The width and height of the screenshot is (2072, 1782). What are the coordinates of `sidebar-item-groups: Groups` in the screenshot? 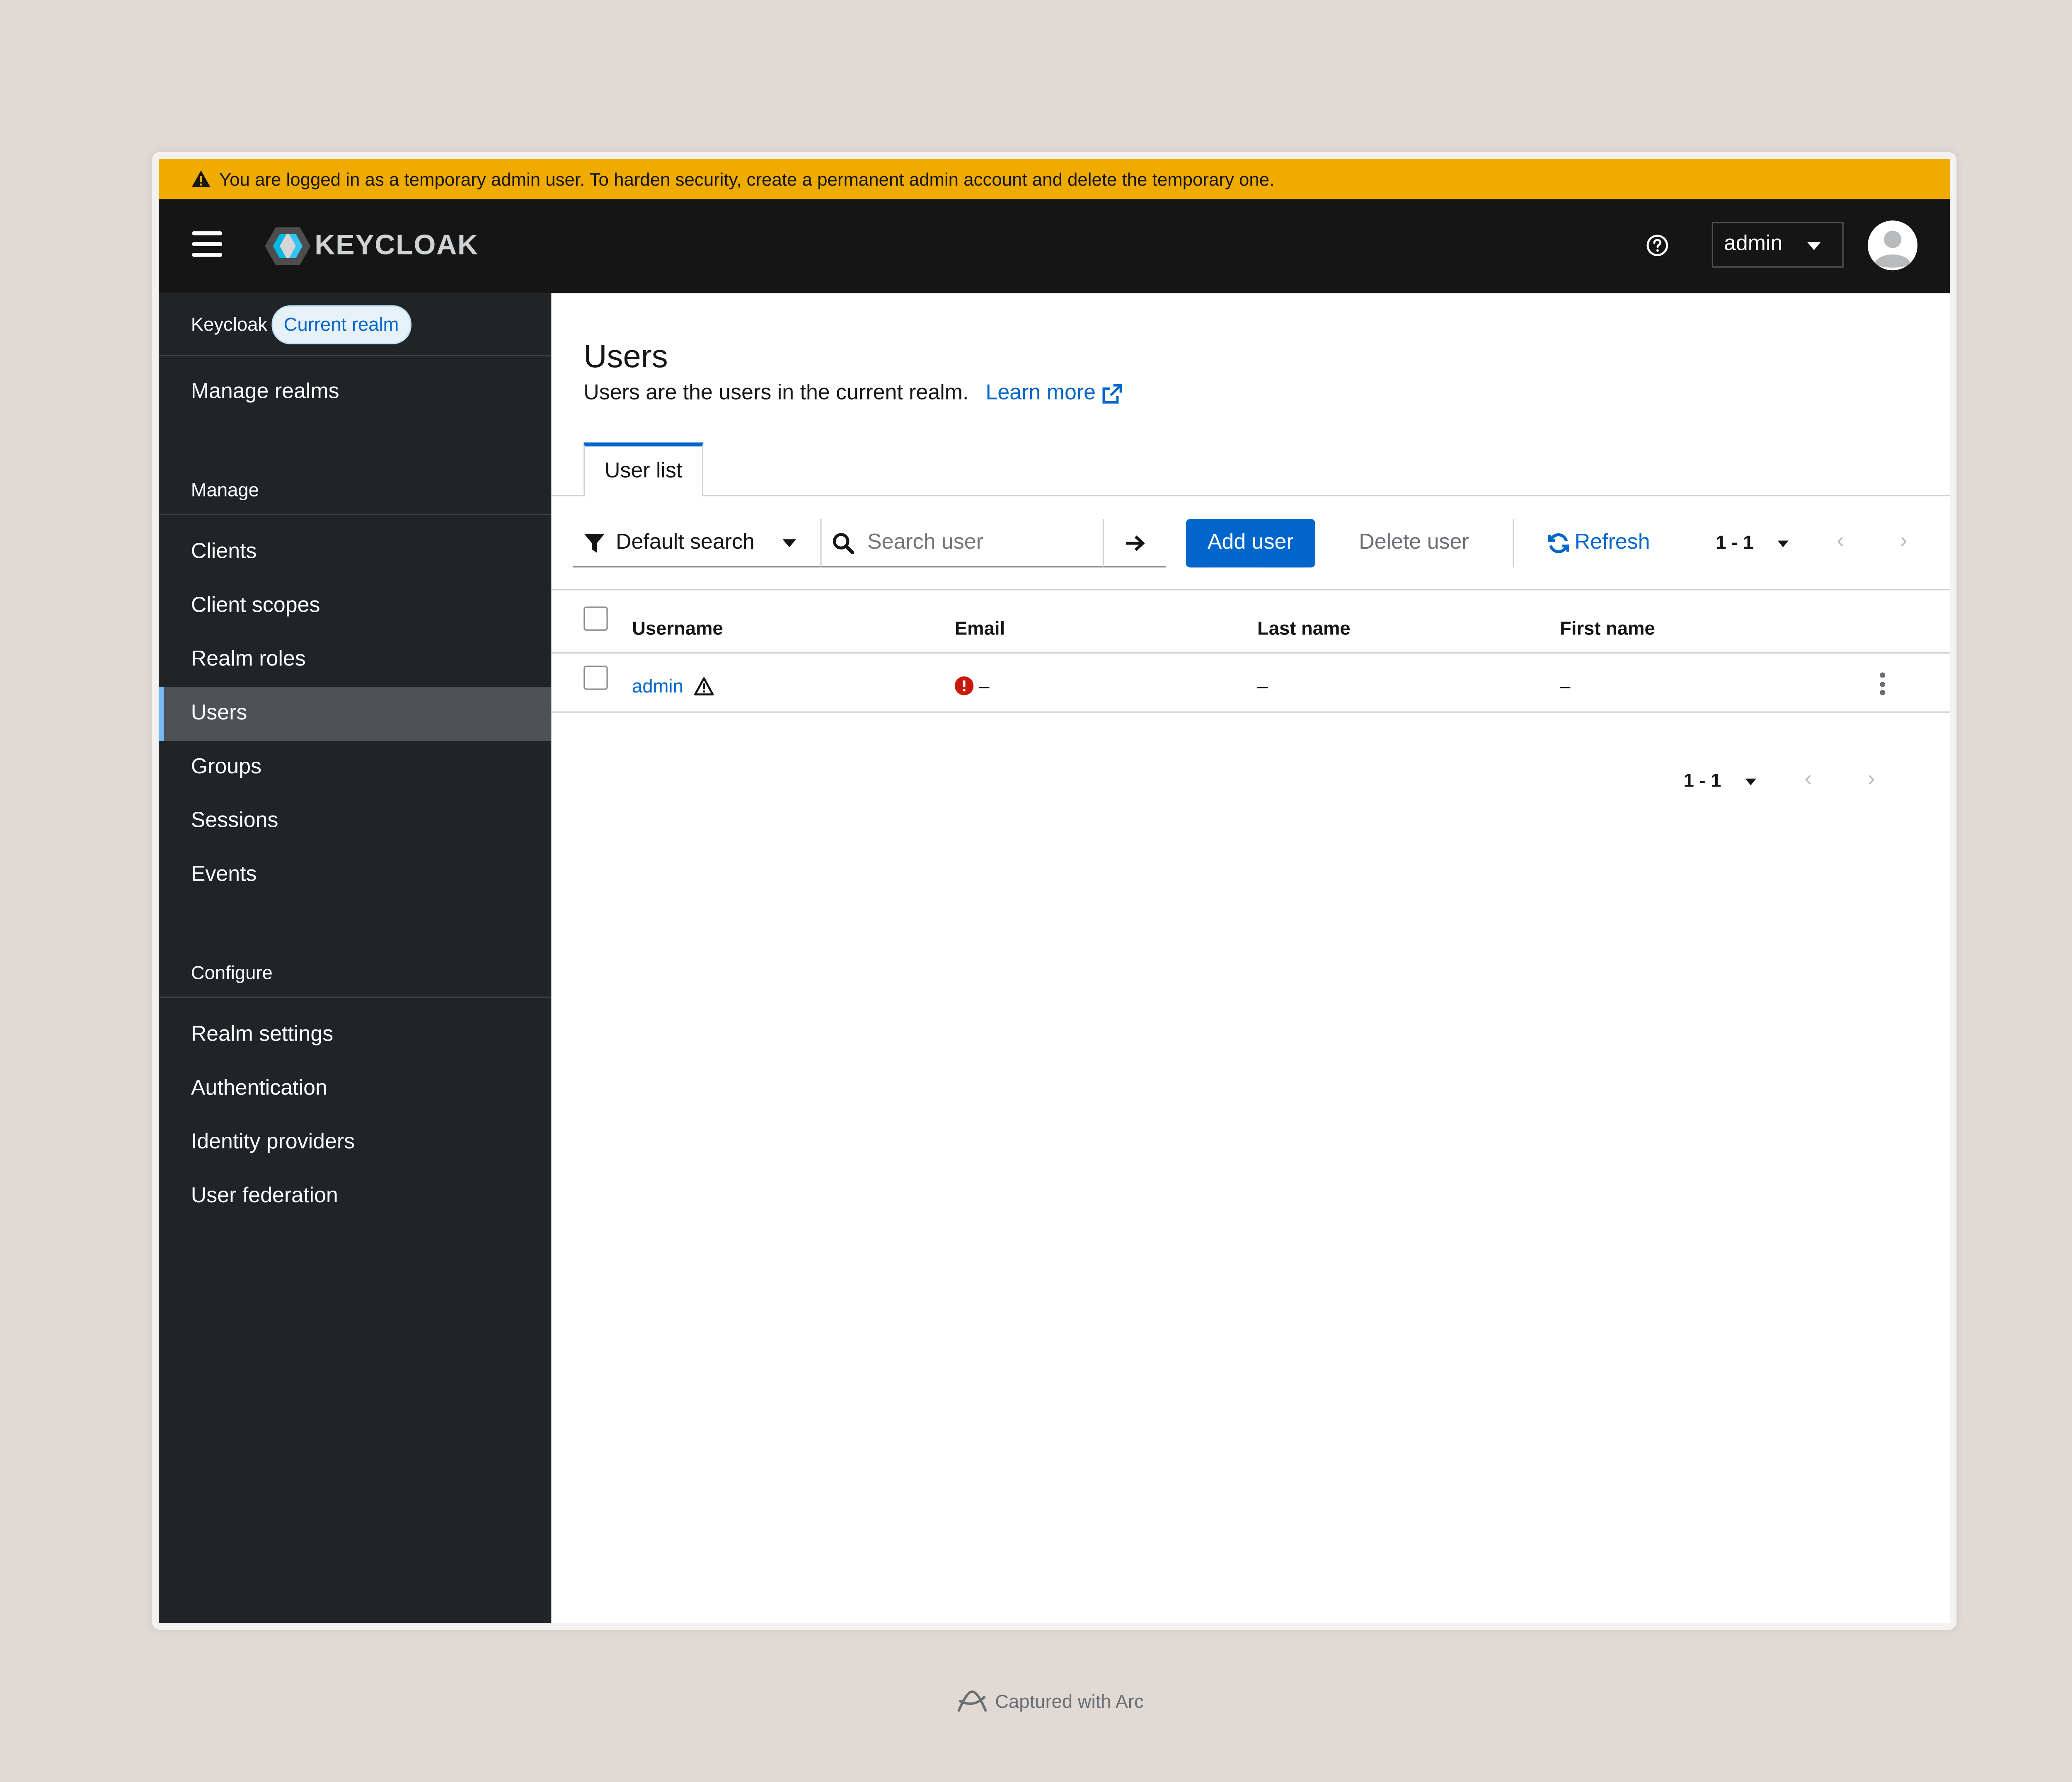 It's located at (355, 768).